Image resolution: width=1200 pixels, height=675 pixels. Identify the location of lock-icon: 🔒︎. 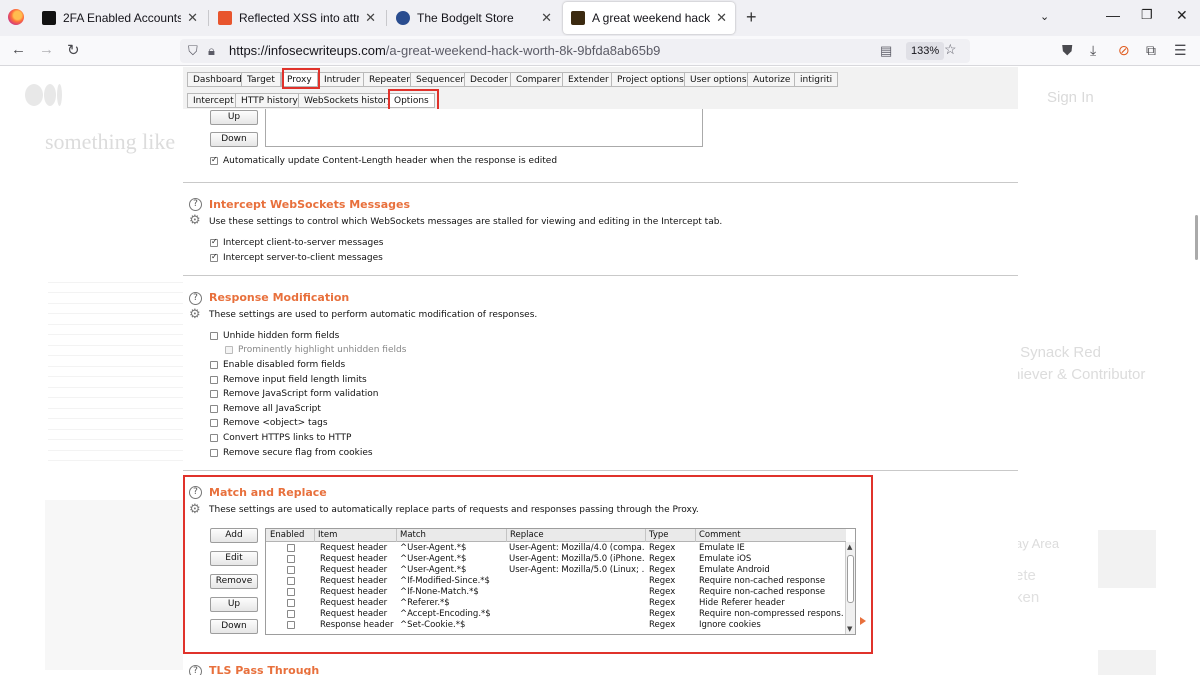
(211, 51).